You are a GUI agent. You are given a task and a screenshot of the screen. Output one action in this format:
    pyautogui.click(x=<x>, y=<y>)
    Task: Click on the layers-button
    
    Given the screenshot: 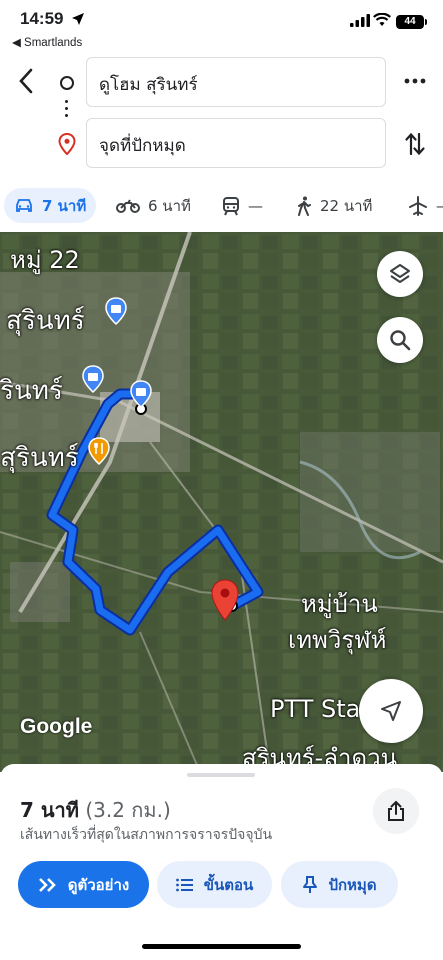 What is the action you would take?
    pyautogui.click(x=400, y=274)
    